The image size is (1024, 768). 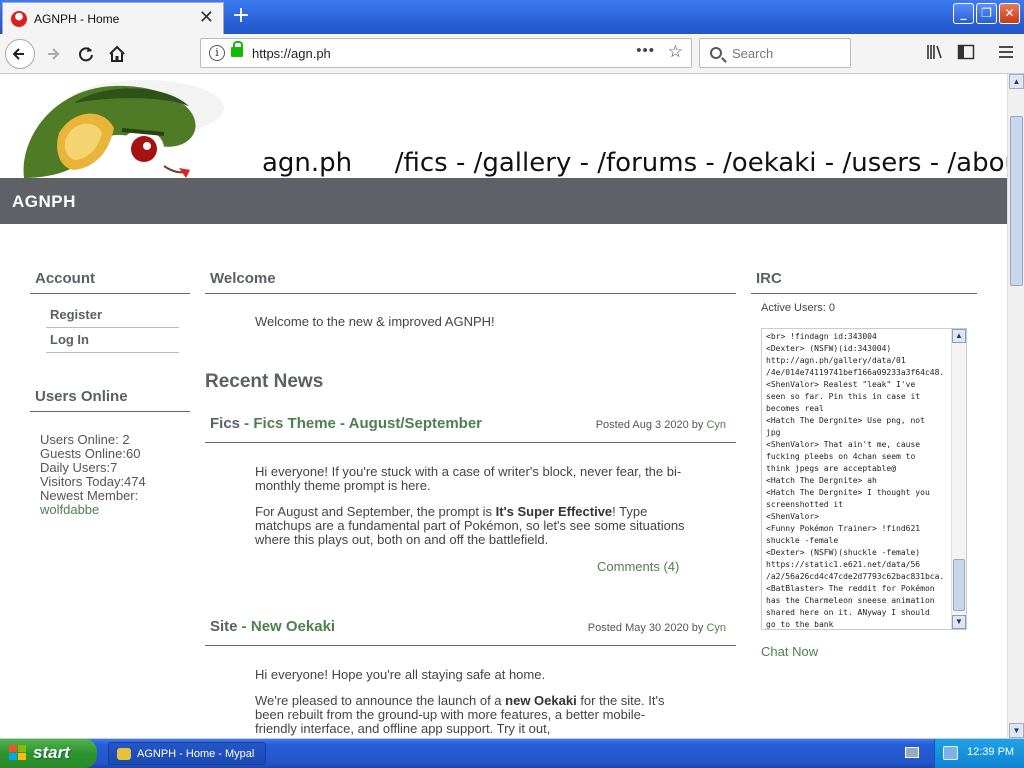 I want to click on irc-line: becomes real, so click(x=795, y=408).